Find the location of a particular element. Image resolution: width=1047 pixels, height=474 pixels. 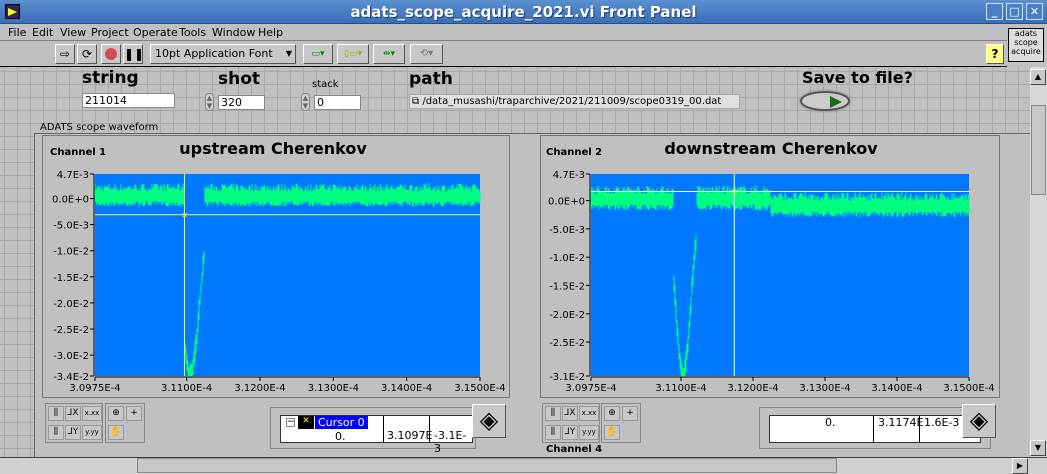

menu-tools: Tools is located at coordinates (192, 32).